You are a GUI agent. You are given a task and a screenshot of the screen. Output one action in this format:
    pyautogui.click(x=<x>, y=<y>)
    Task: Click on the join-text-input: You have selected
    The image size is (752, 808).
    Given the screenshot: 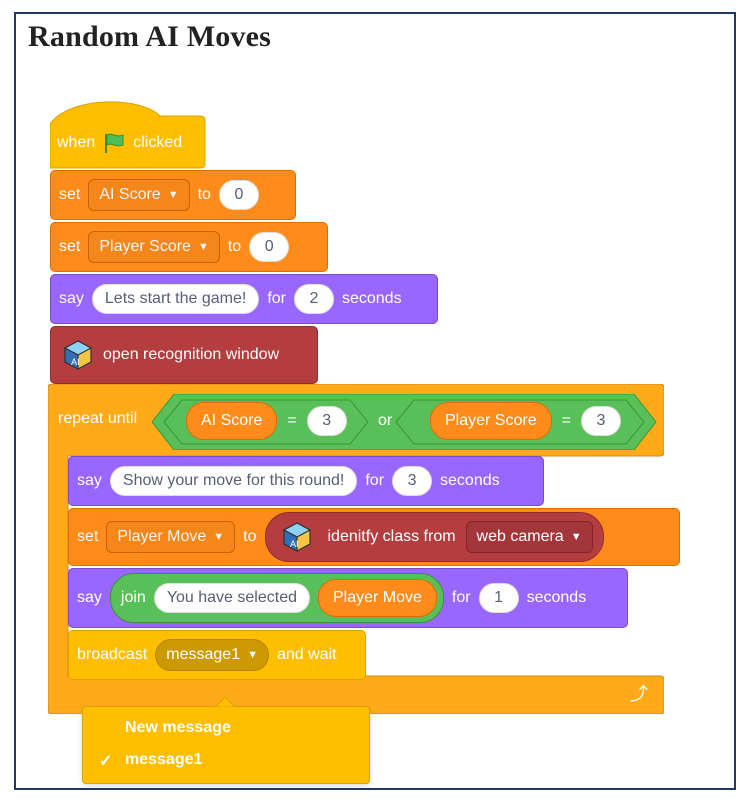 What is the action you would take?
    pyautogui.click(x=231, y=598)
    